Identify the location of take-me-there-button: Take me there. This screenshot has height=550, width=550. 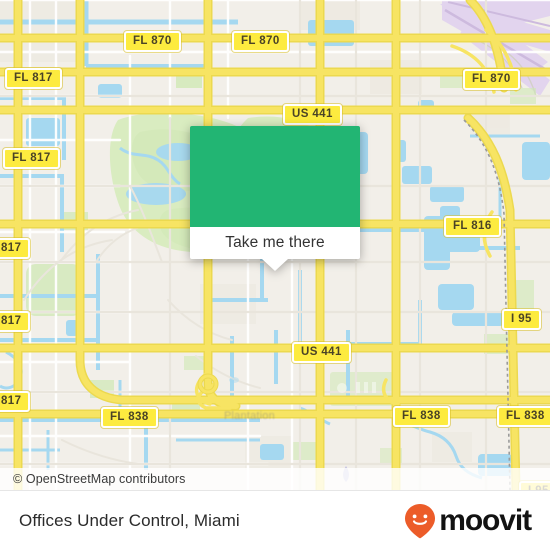
(275, 243).